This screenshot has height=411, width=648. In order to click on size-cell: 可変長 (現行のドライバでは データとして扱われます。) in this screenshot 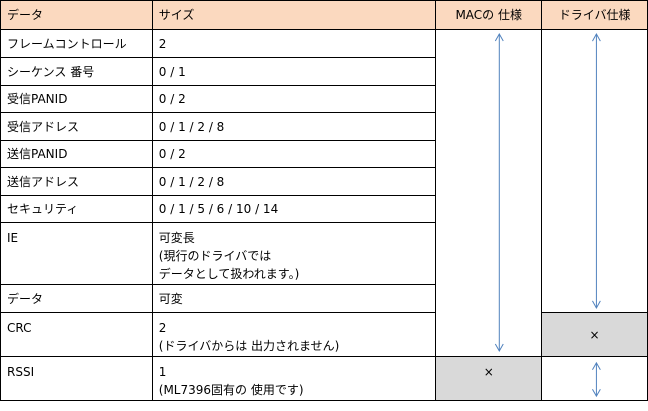, I will do `click(294, 253)`.